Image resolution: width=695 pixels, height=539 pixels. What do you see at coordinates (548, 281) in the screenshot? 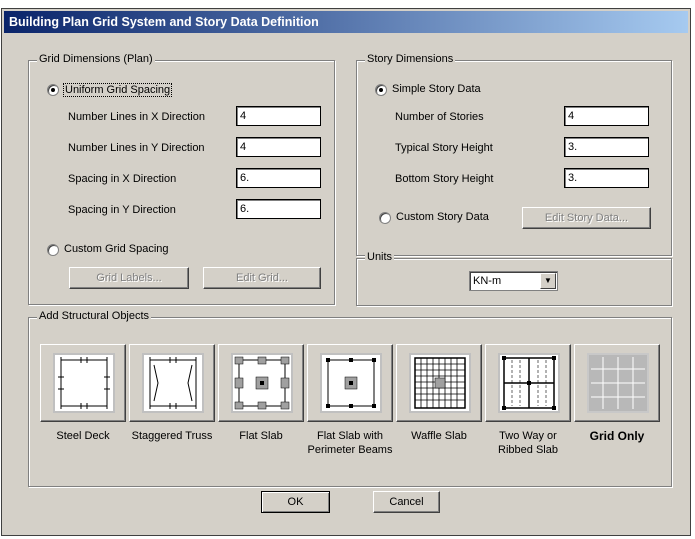
I see `chevron-down-icon: ▼` at bounding box center [548, 281].